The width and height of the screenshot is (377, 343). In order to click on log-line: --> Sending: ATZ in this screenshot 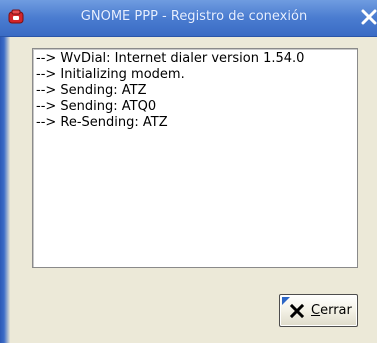, I will do `click(91, 90)`.